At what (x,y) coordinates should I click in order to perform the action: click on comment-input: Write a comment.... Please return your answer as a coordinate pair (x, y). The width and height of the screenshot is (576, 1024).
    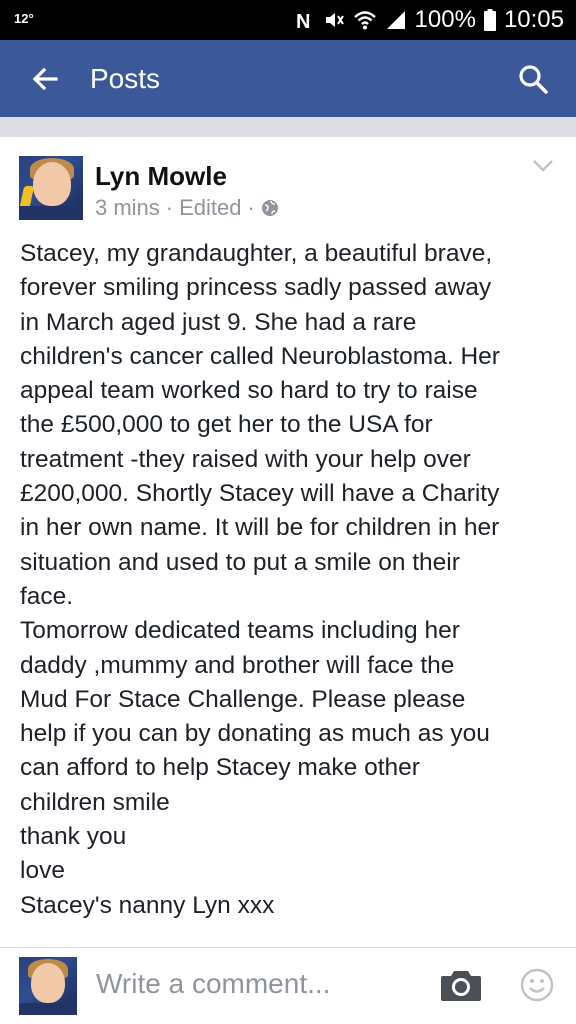
    Looking at the image, I should click on (213, 984).